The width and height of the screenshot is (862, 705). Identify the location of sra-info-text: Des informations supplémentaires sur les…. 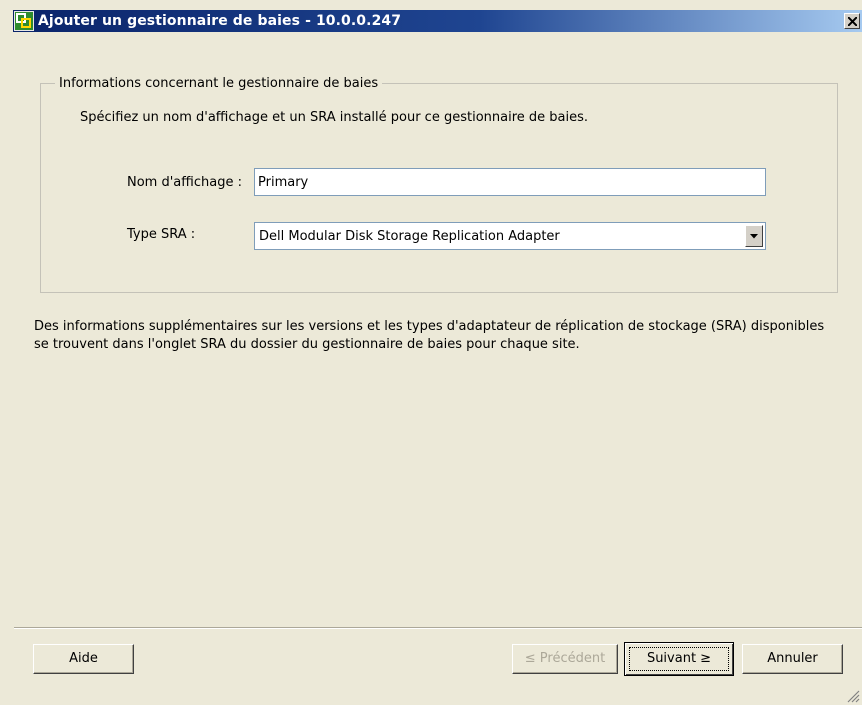
(429, 335).